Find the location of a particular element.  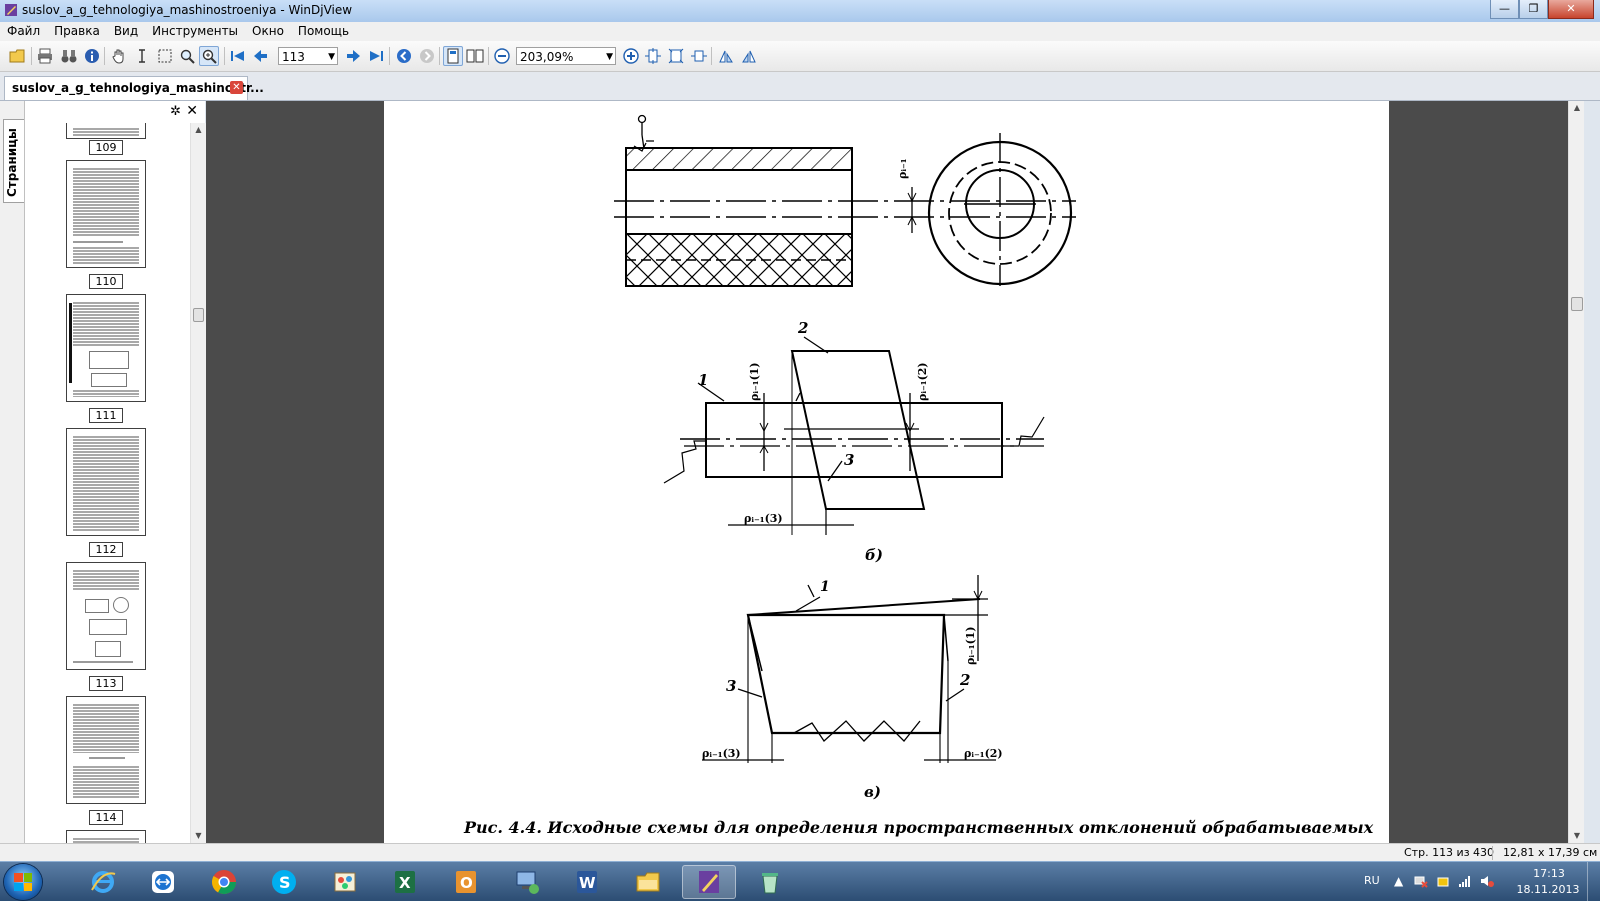

open-folder-icon is located at coordinates (18, 56).